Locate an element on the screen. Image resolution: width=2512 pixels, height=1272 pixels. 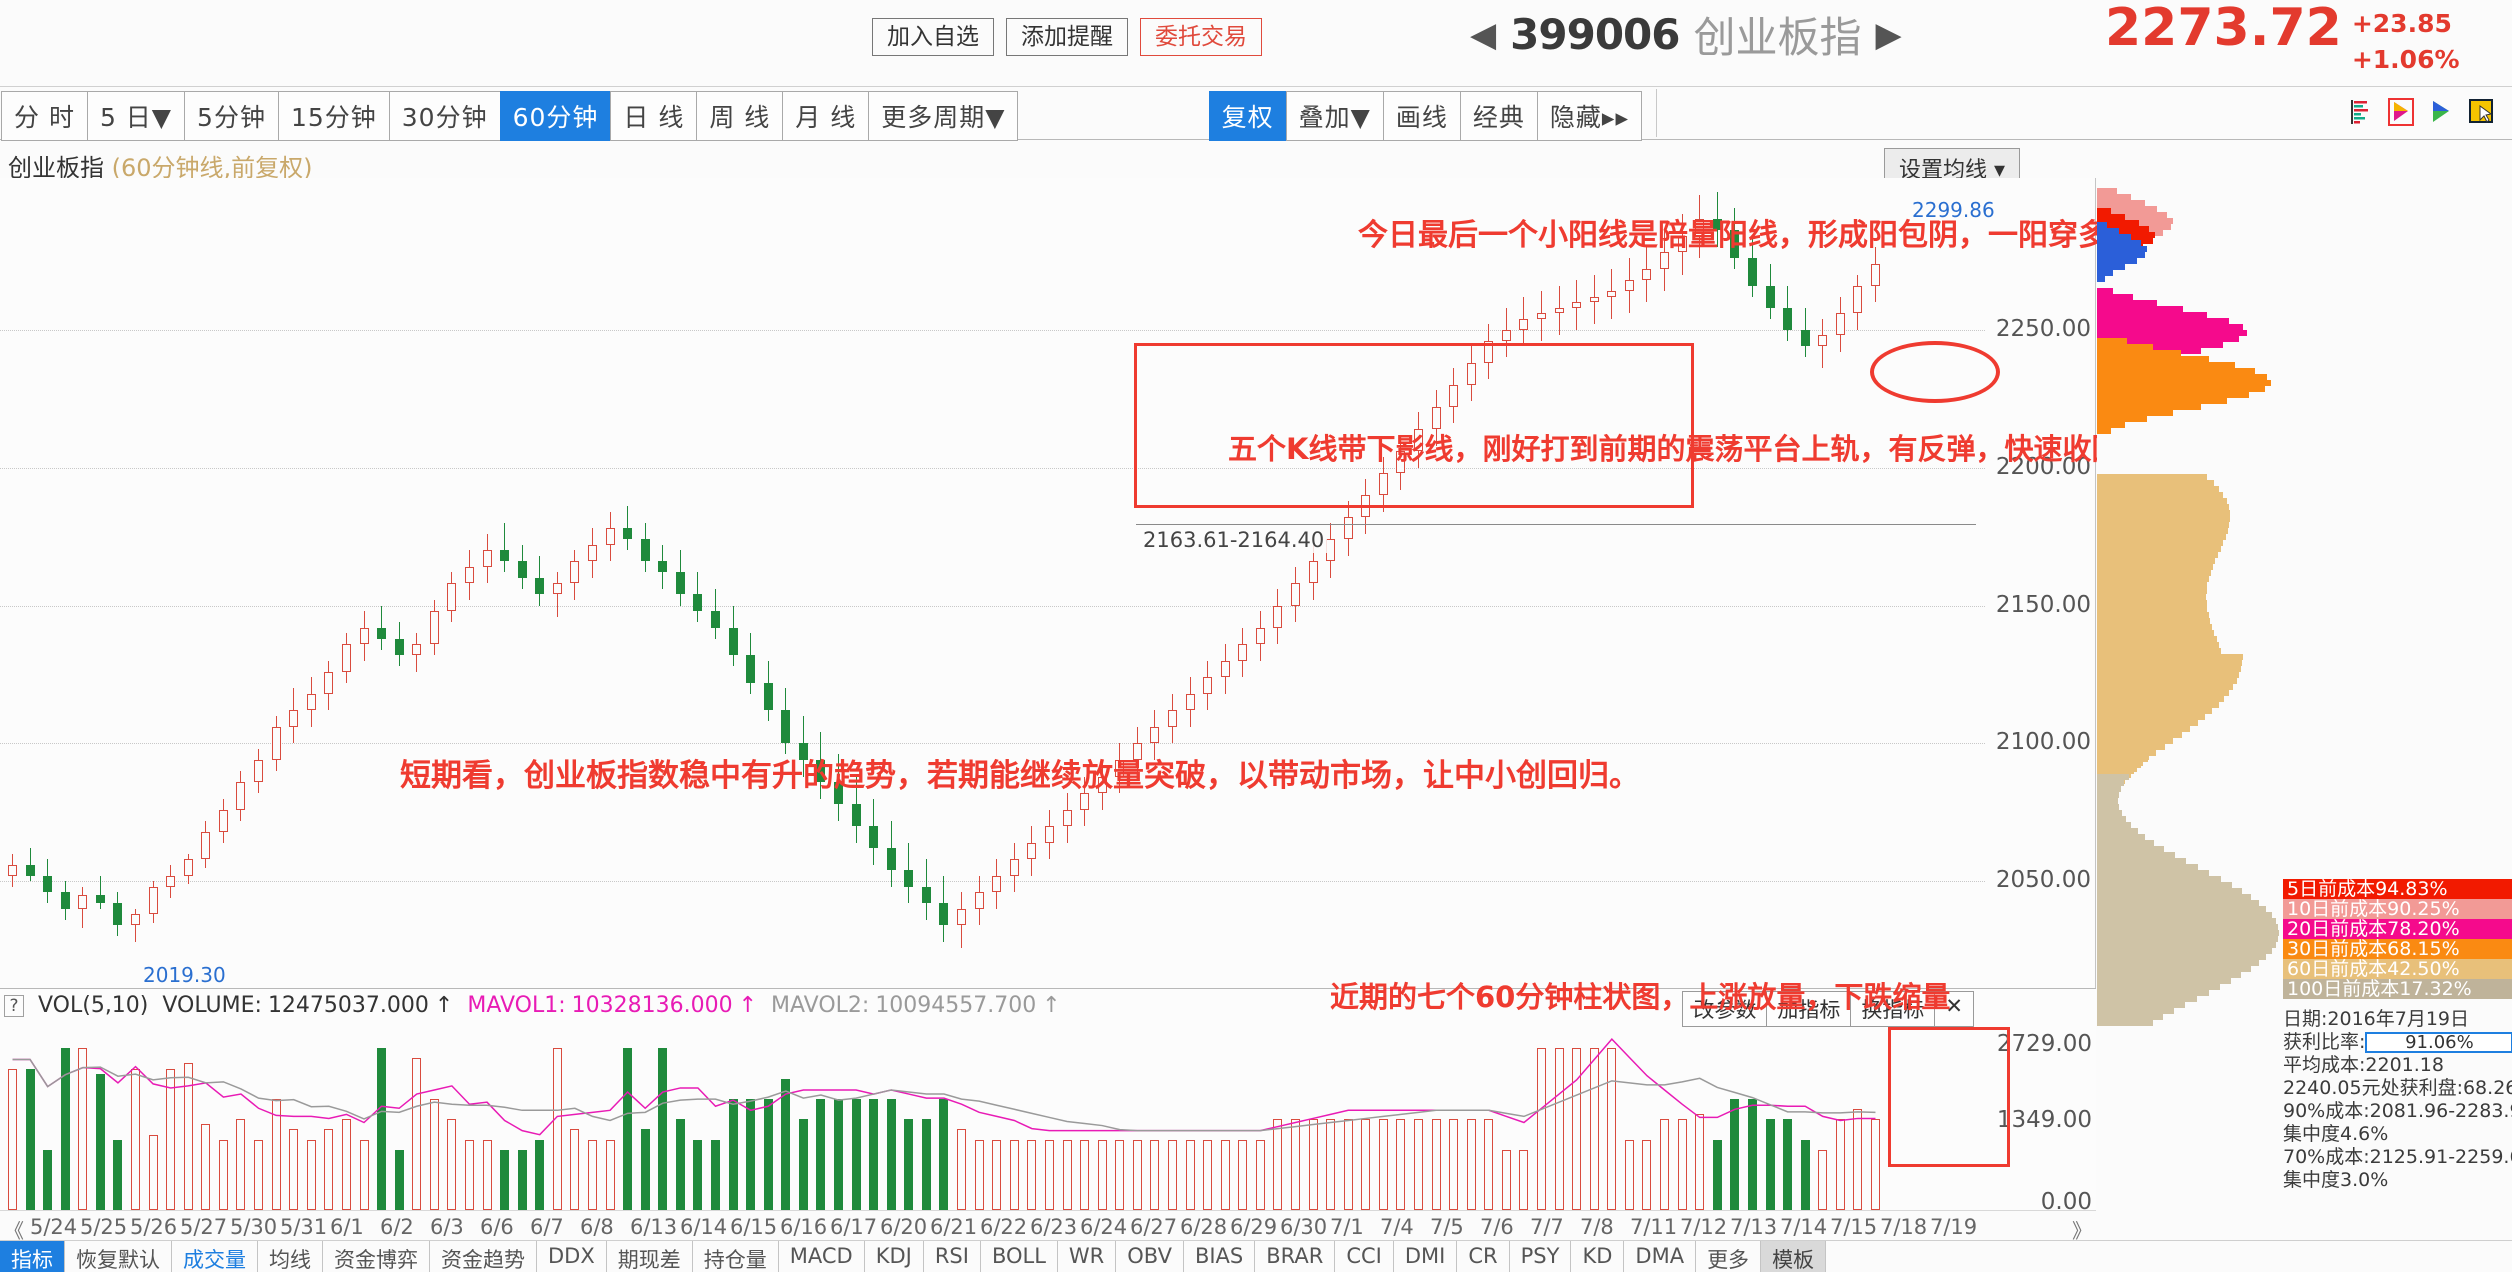
indicator-tab-4: 资金博弈 is located at coordinates (376, 1256).